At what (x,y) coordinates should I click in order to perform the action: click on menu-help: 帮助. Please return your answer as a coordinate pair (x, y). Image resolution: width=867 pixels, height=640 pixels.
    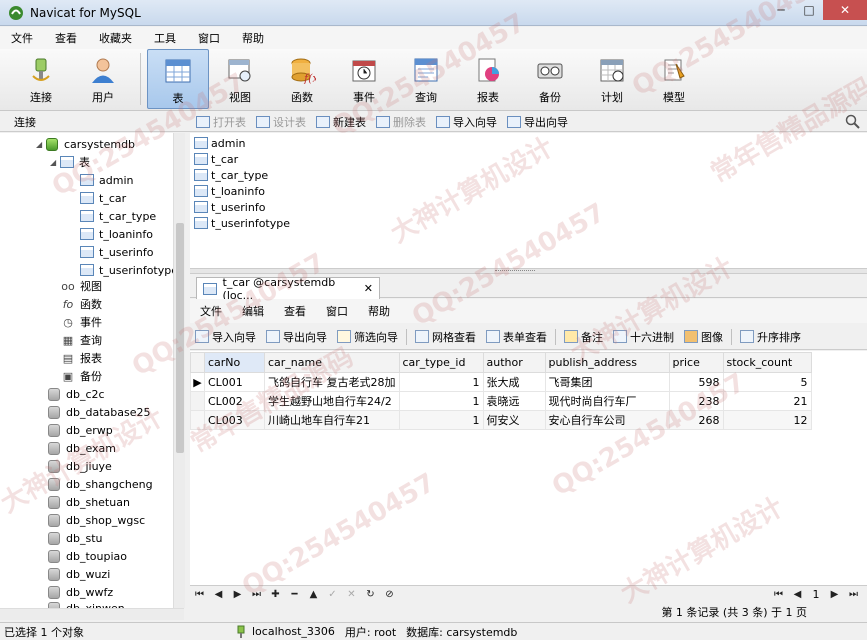
    Looking at the image, I should click on (253, 38).